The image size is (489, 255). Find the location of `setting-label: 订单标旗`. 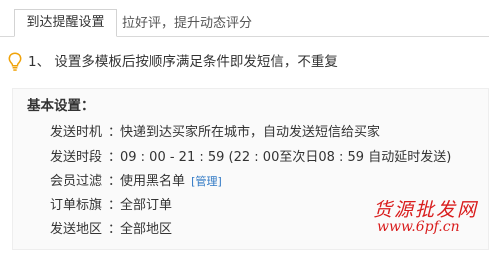

setting-label: 订单标旗 is located at coordinates (76, 205).